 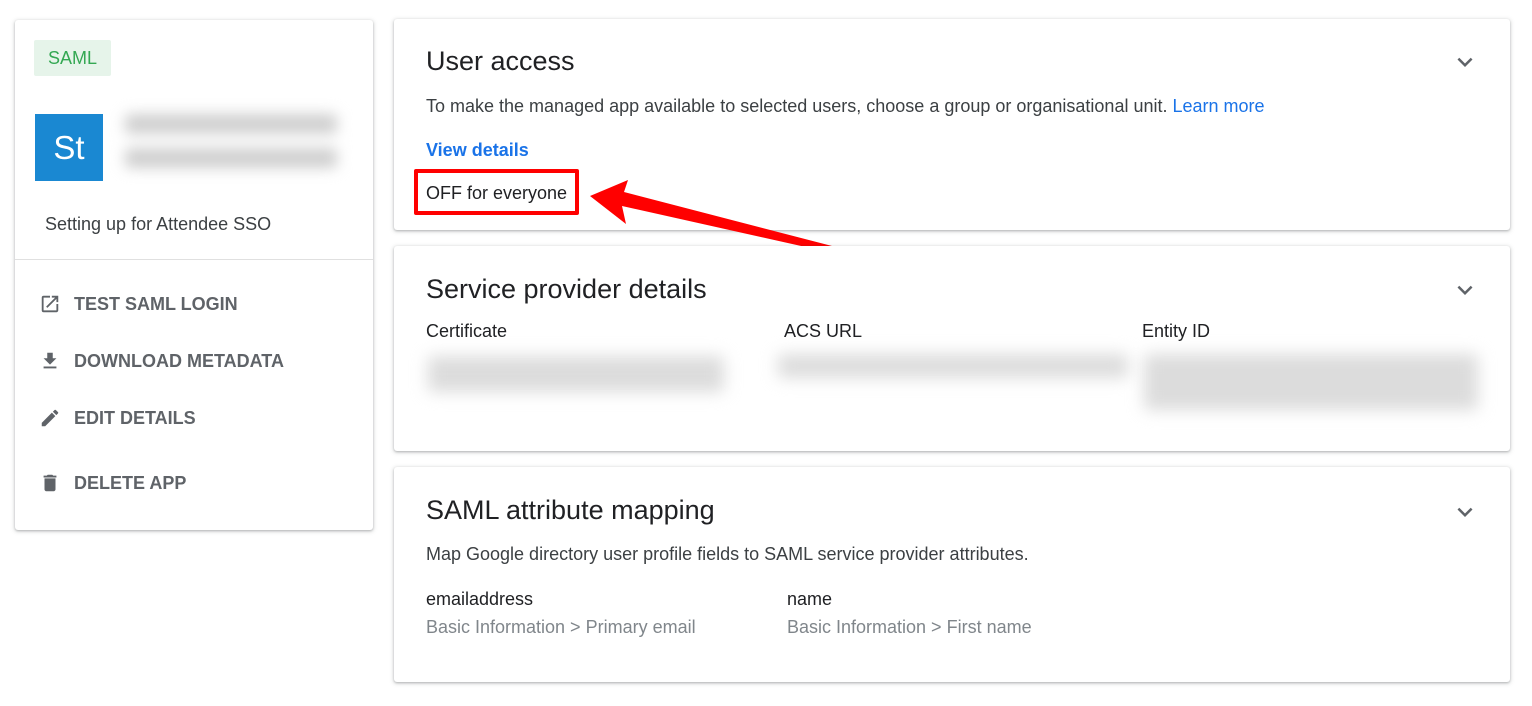 What do you see at coordinates (1465, 290) in the screenshot?
I see `expand-service-provider-chevron-down-icon` at bounding box center [1465, 290].